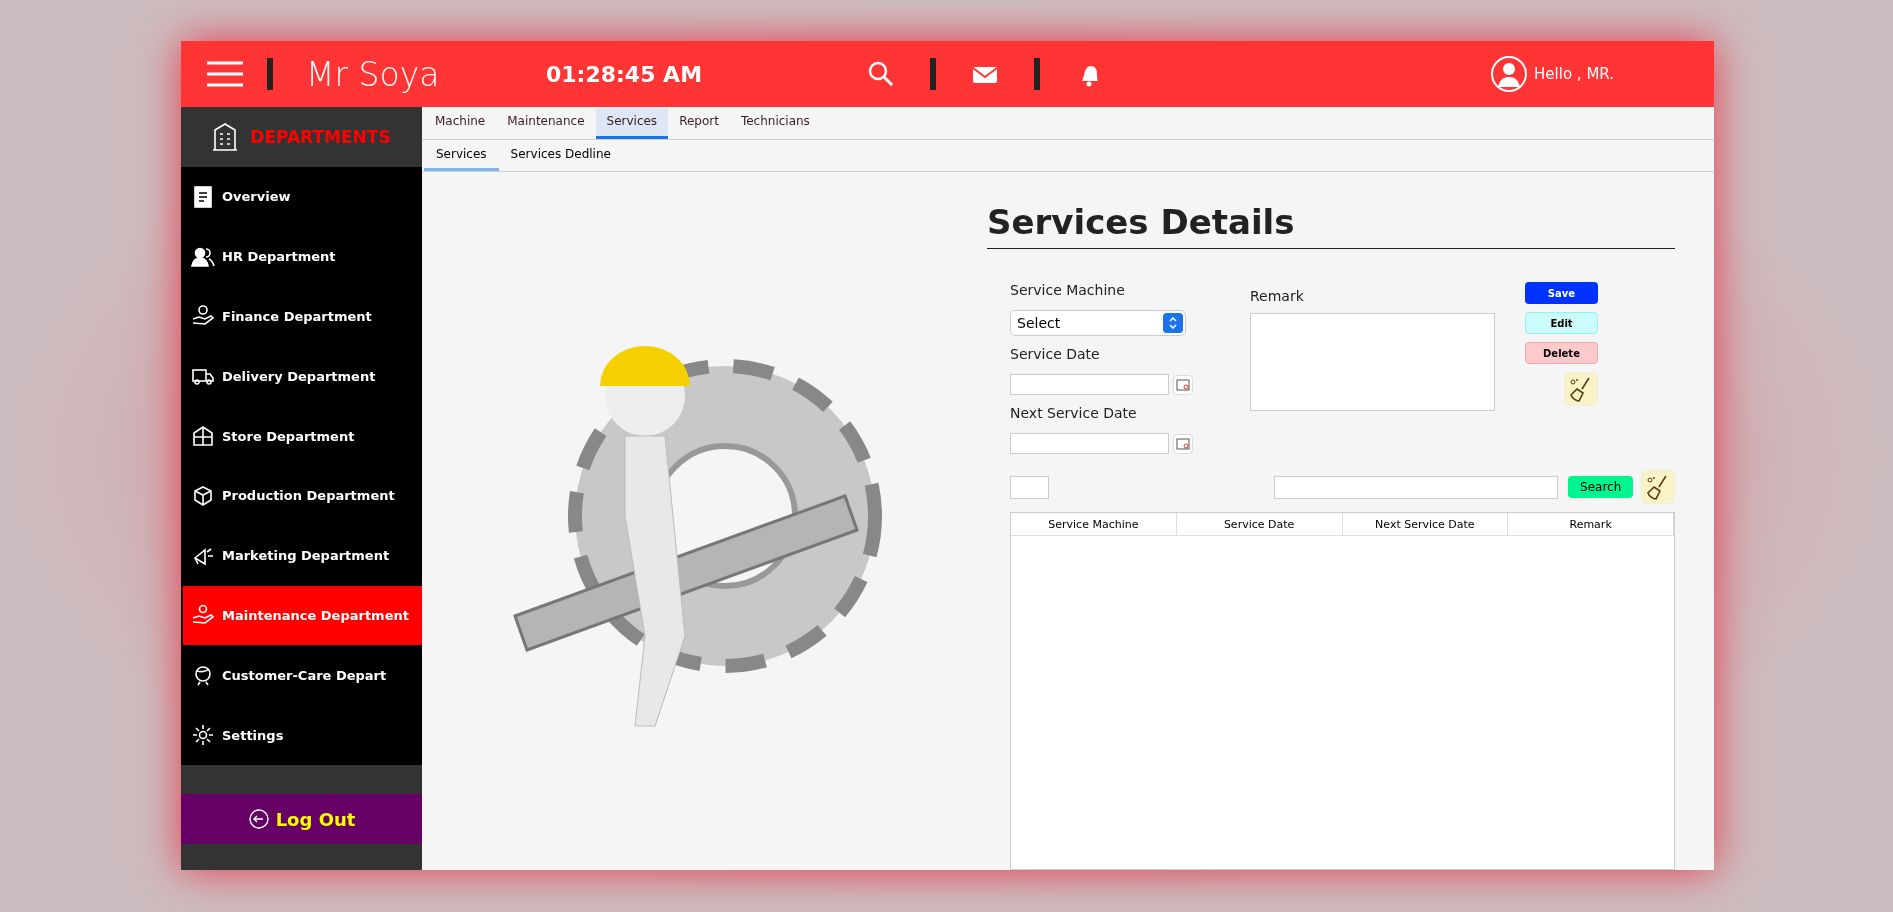 The image size is (1893, 912). What do you see at coordinates (560, 155) in the screenshot?
I see `subtab: Services Dedline` at bounding box center [560, 155].